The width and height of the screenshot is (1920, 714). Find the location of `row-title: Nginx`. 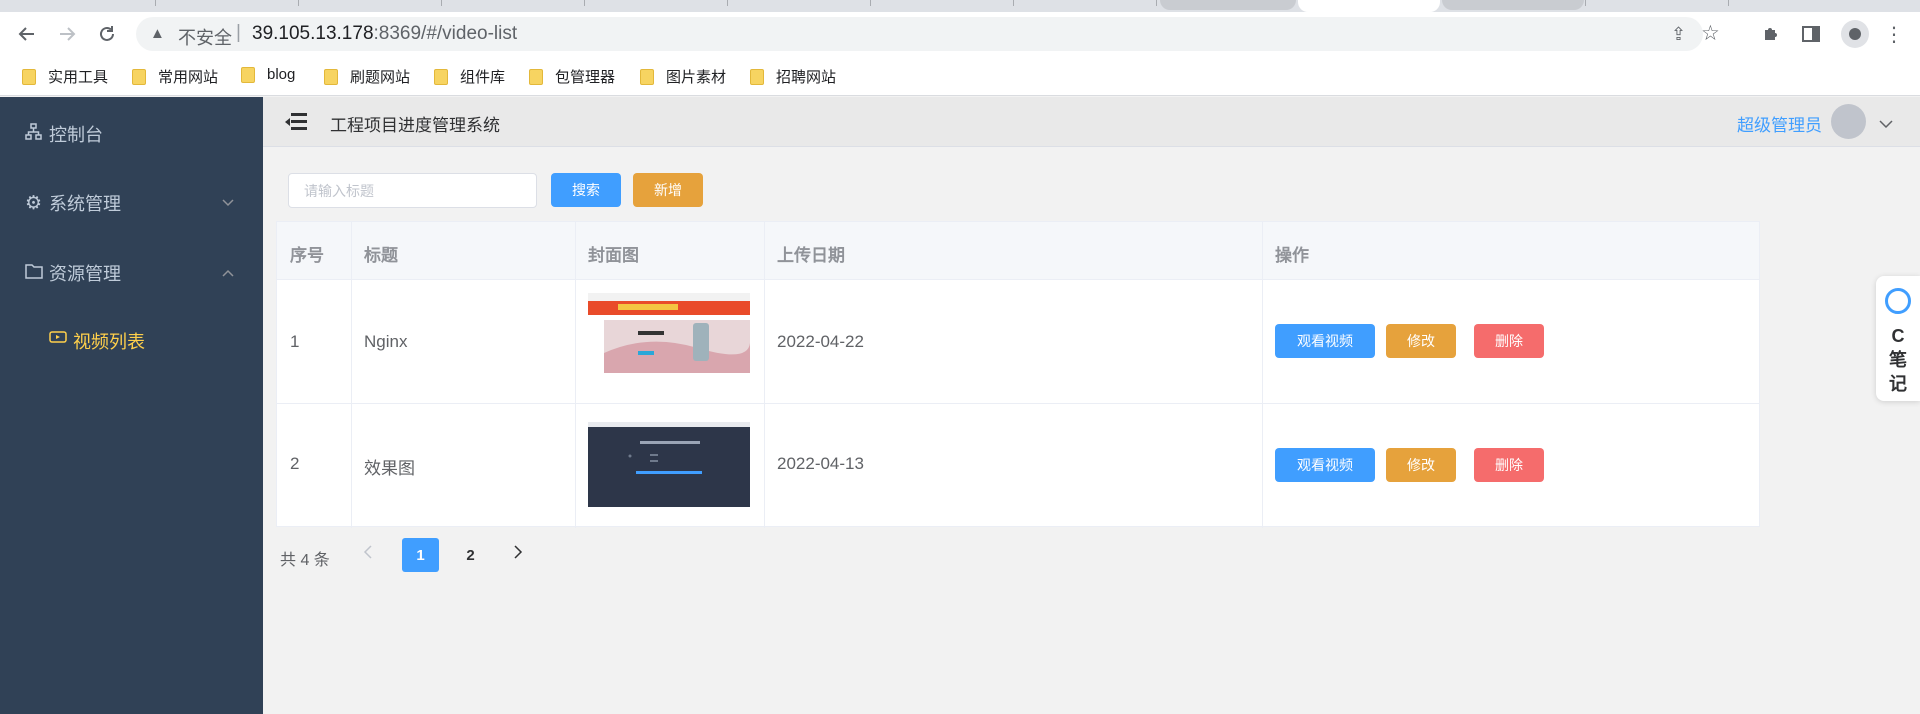

row-title: Nginx is located at coordinates (386, 341).